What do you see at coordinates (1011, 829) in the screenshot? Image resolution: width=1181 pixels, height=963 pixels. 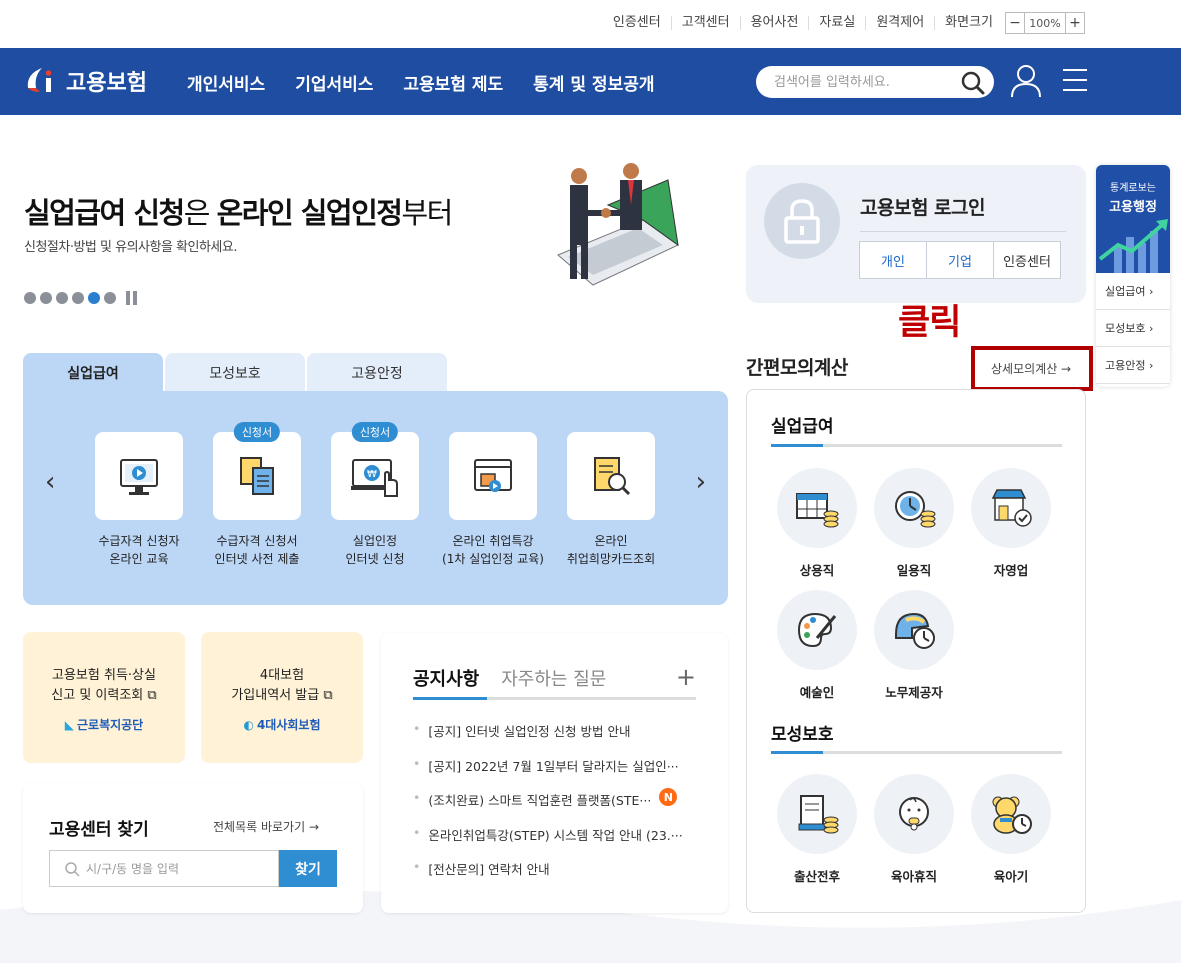 I see `calc-childcare-period: 육아기` at bounding box center [1011, 829].